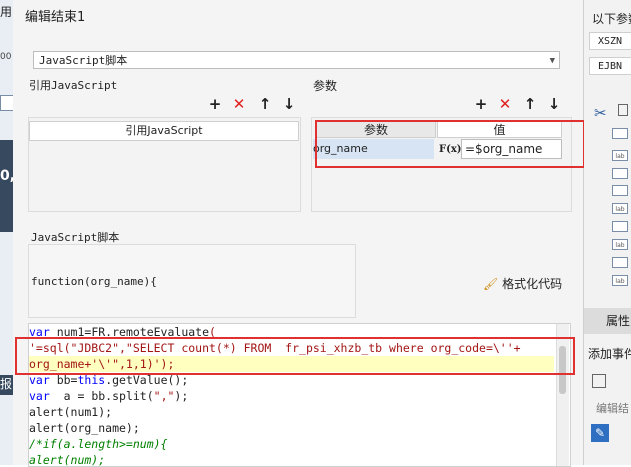  What do you see at coordinates (491, 284) in the screenshot?
I see `brush-icon: 🖌` at bounding box center [491, 284].